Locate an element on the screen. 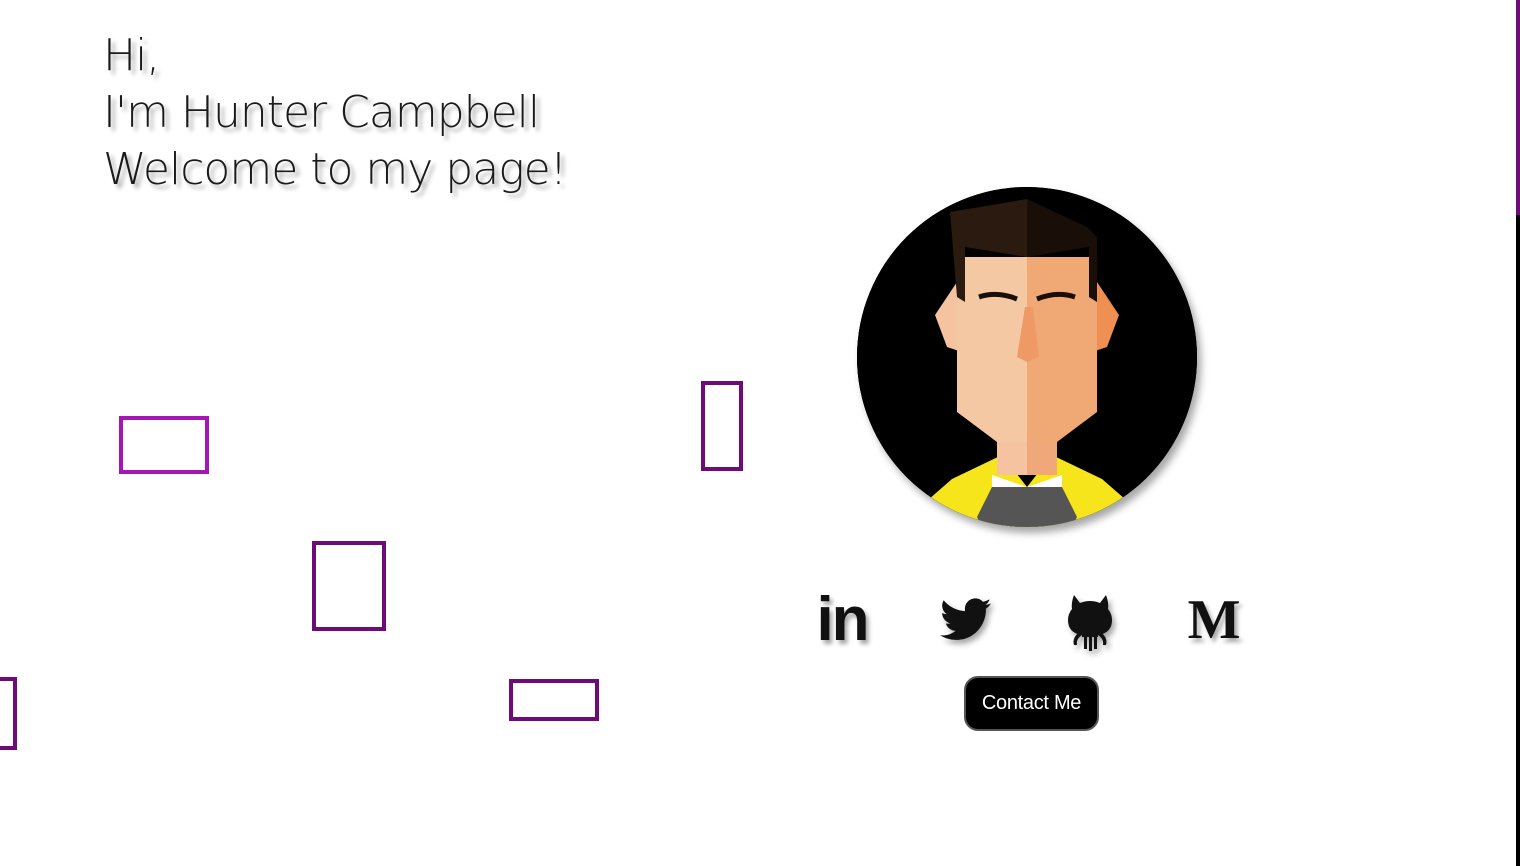 This screenshot has height=866, width=1520. twitter-icon is located at coordinates (966, 619).